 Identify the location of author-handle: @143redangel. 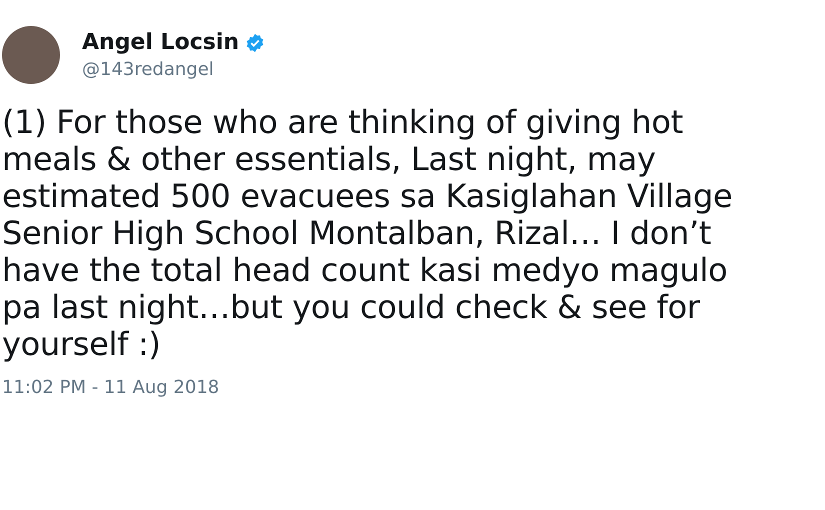
(174, 69).